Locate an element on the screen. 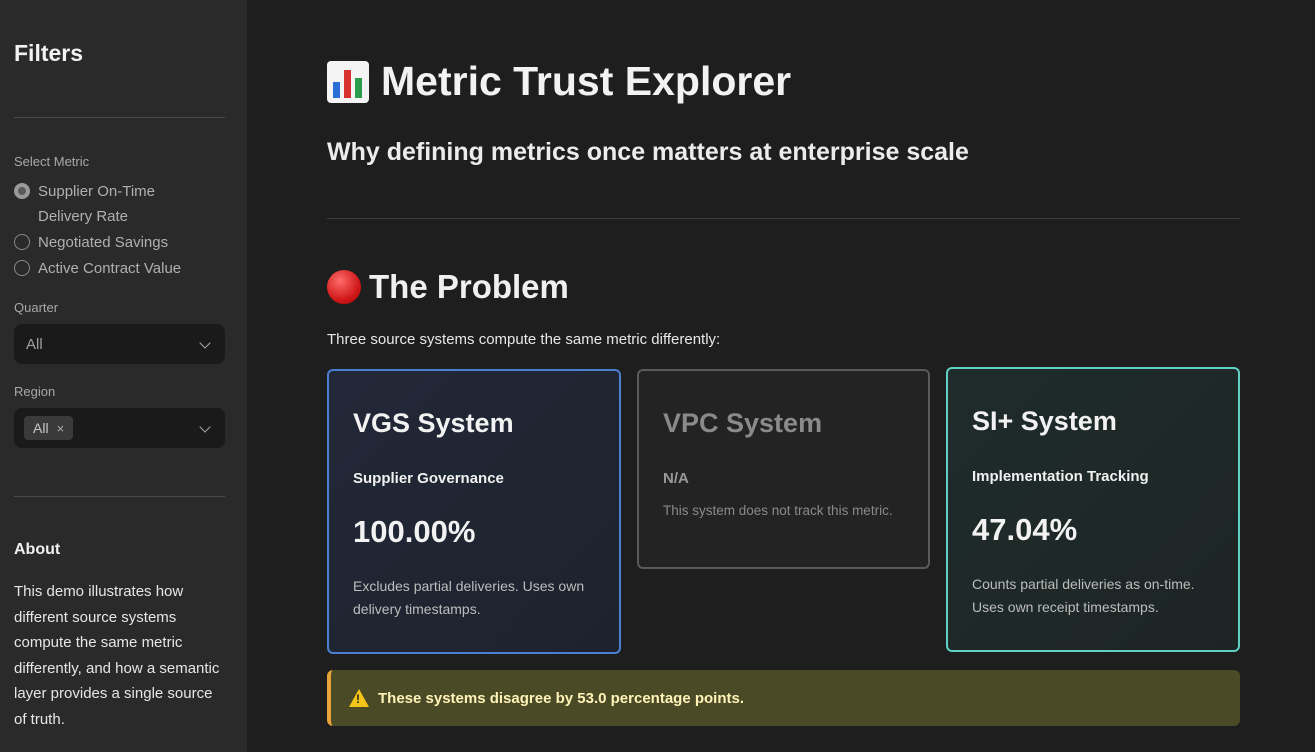 This screenshot has width=1315, height=752. region-multiselect: All × is located at coordinates (119, 428).